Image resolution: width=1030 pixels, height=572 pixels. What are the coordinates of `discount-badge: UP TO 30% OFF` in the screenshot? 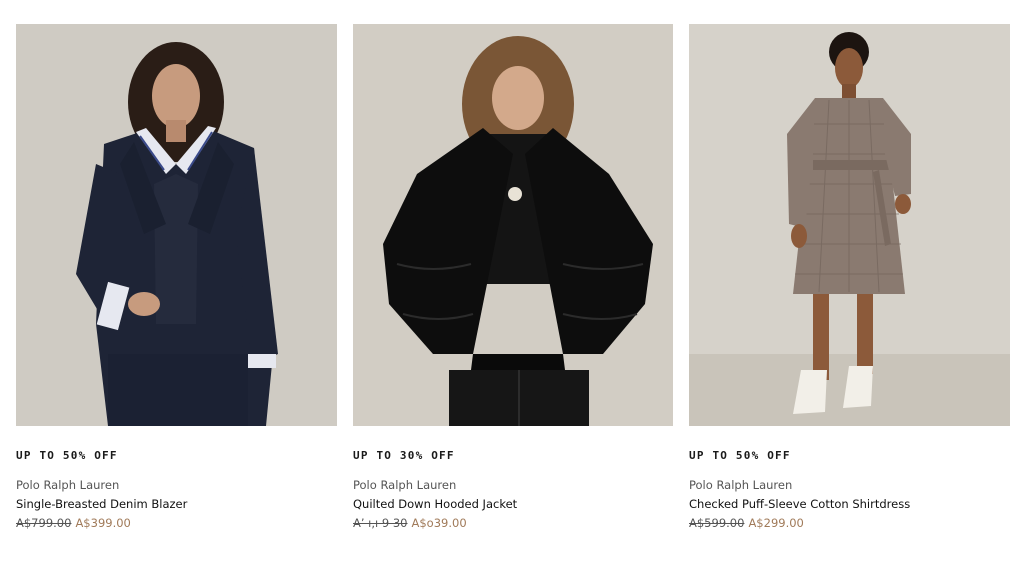 It's located at (404, 455).